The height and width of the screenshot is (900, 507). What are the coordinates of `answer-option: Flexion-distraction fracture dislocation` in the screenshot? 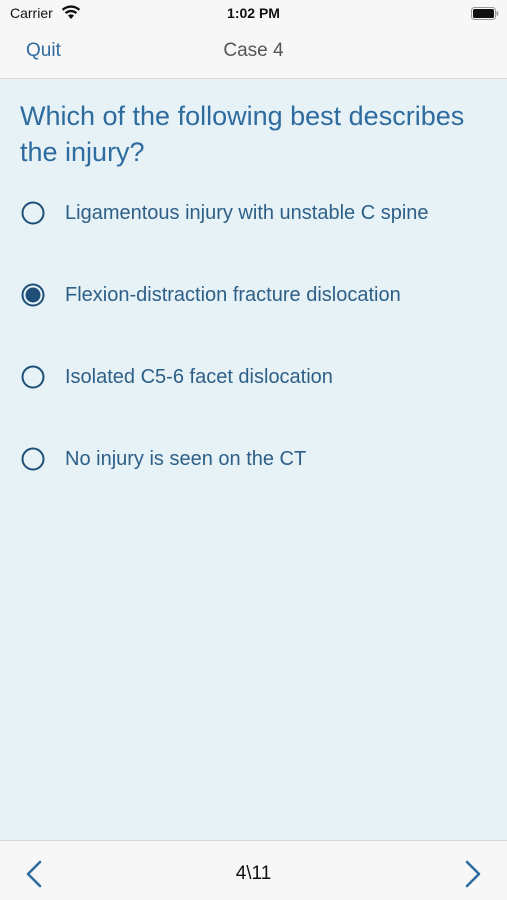 It's located at (253, 295).